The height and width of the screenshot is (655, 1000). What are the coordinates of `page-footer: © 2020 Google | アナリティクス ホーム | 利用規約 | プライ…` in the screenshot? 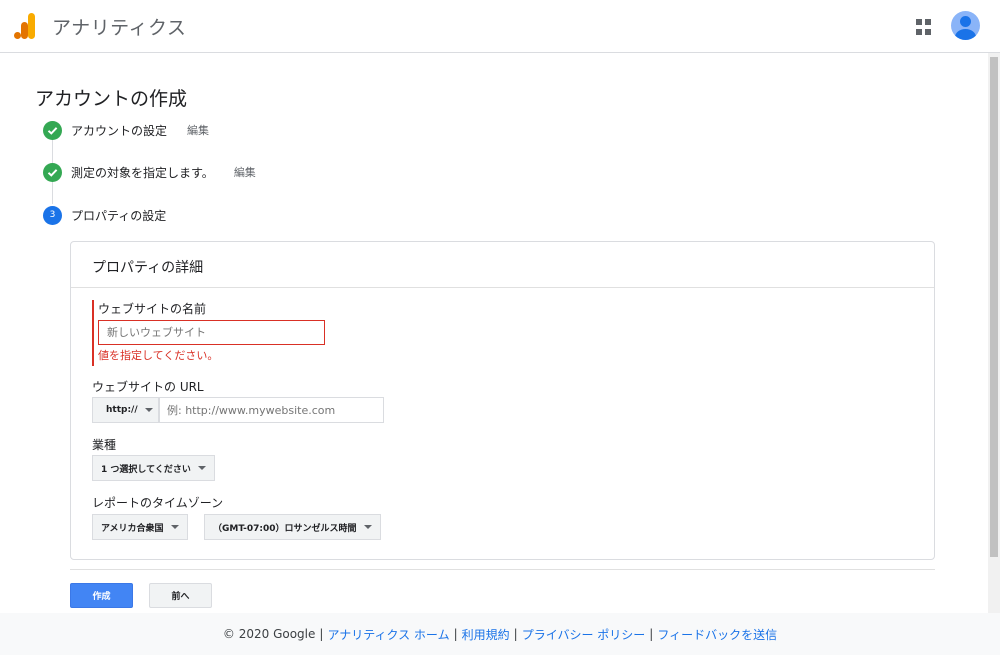 It's located at (500, 634).